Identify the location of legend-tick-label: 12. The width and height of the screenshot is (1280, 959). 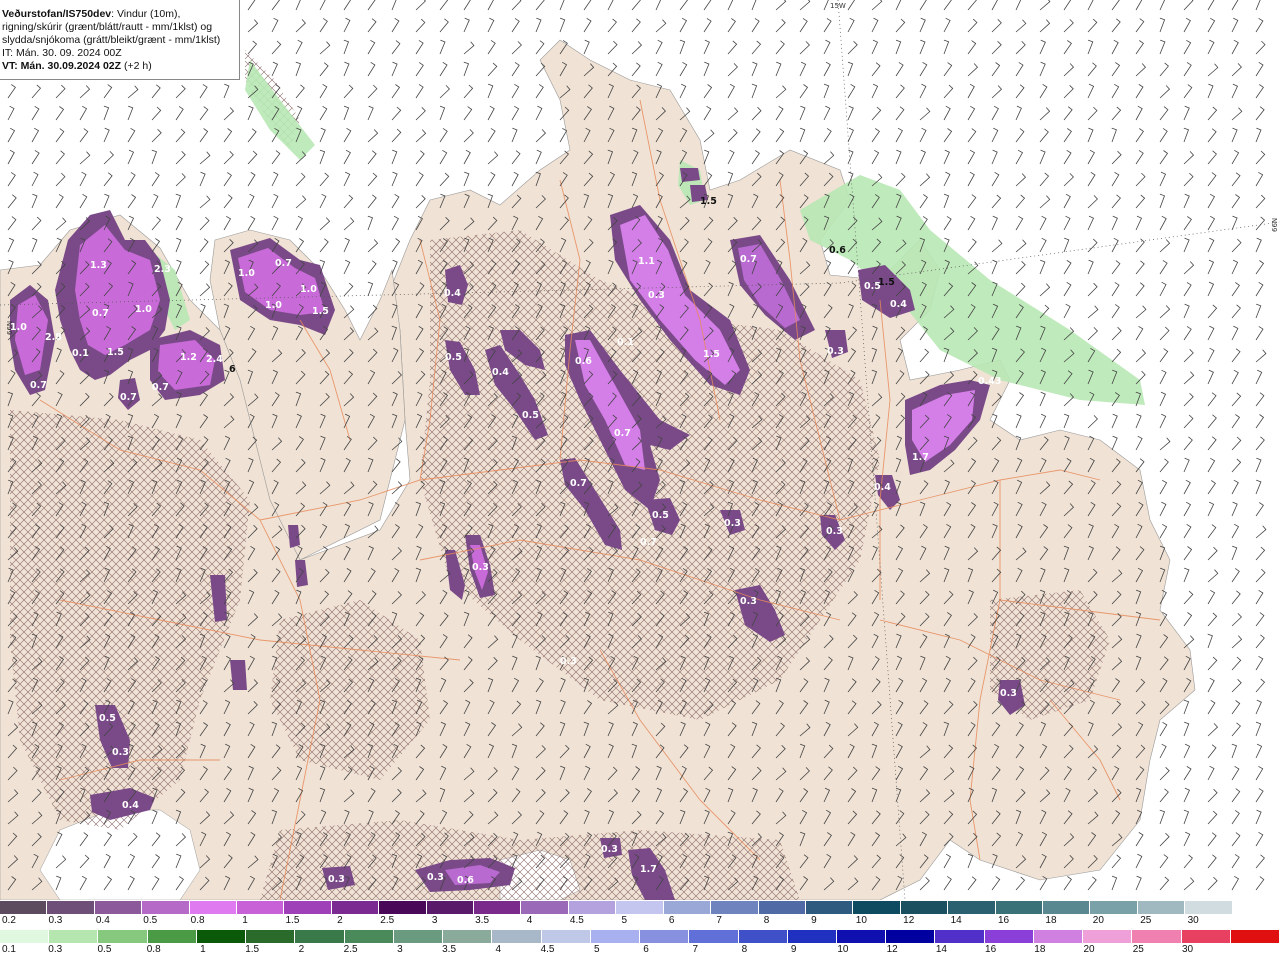
(909, 920).